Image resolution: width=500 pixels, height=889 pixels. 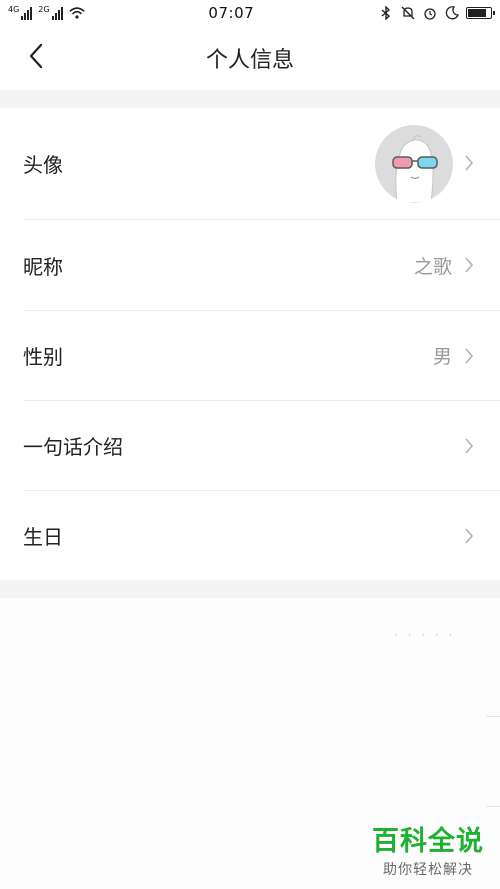 I want to click on nickname-value: 之歌, so click(x=432, y=266).